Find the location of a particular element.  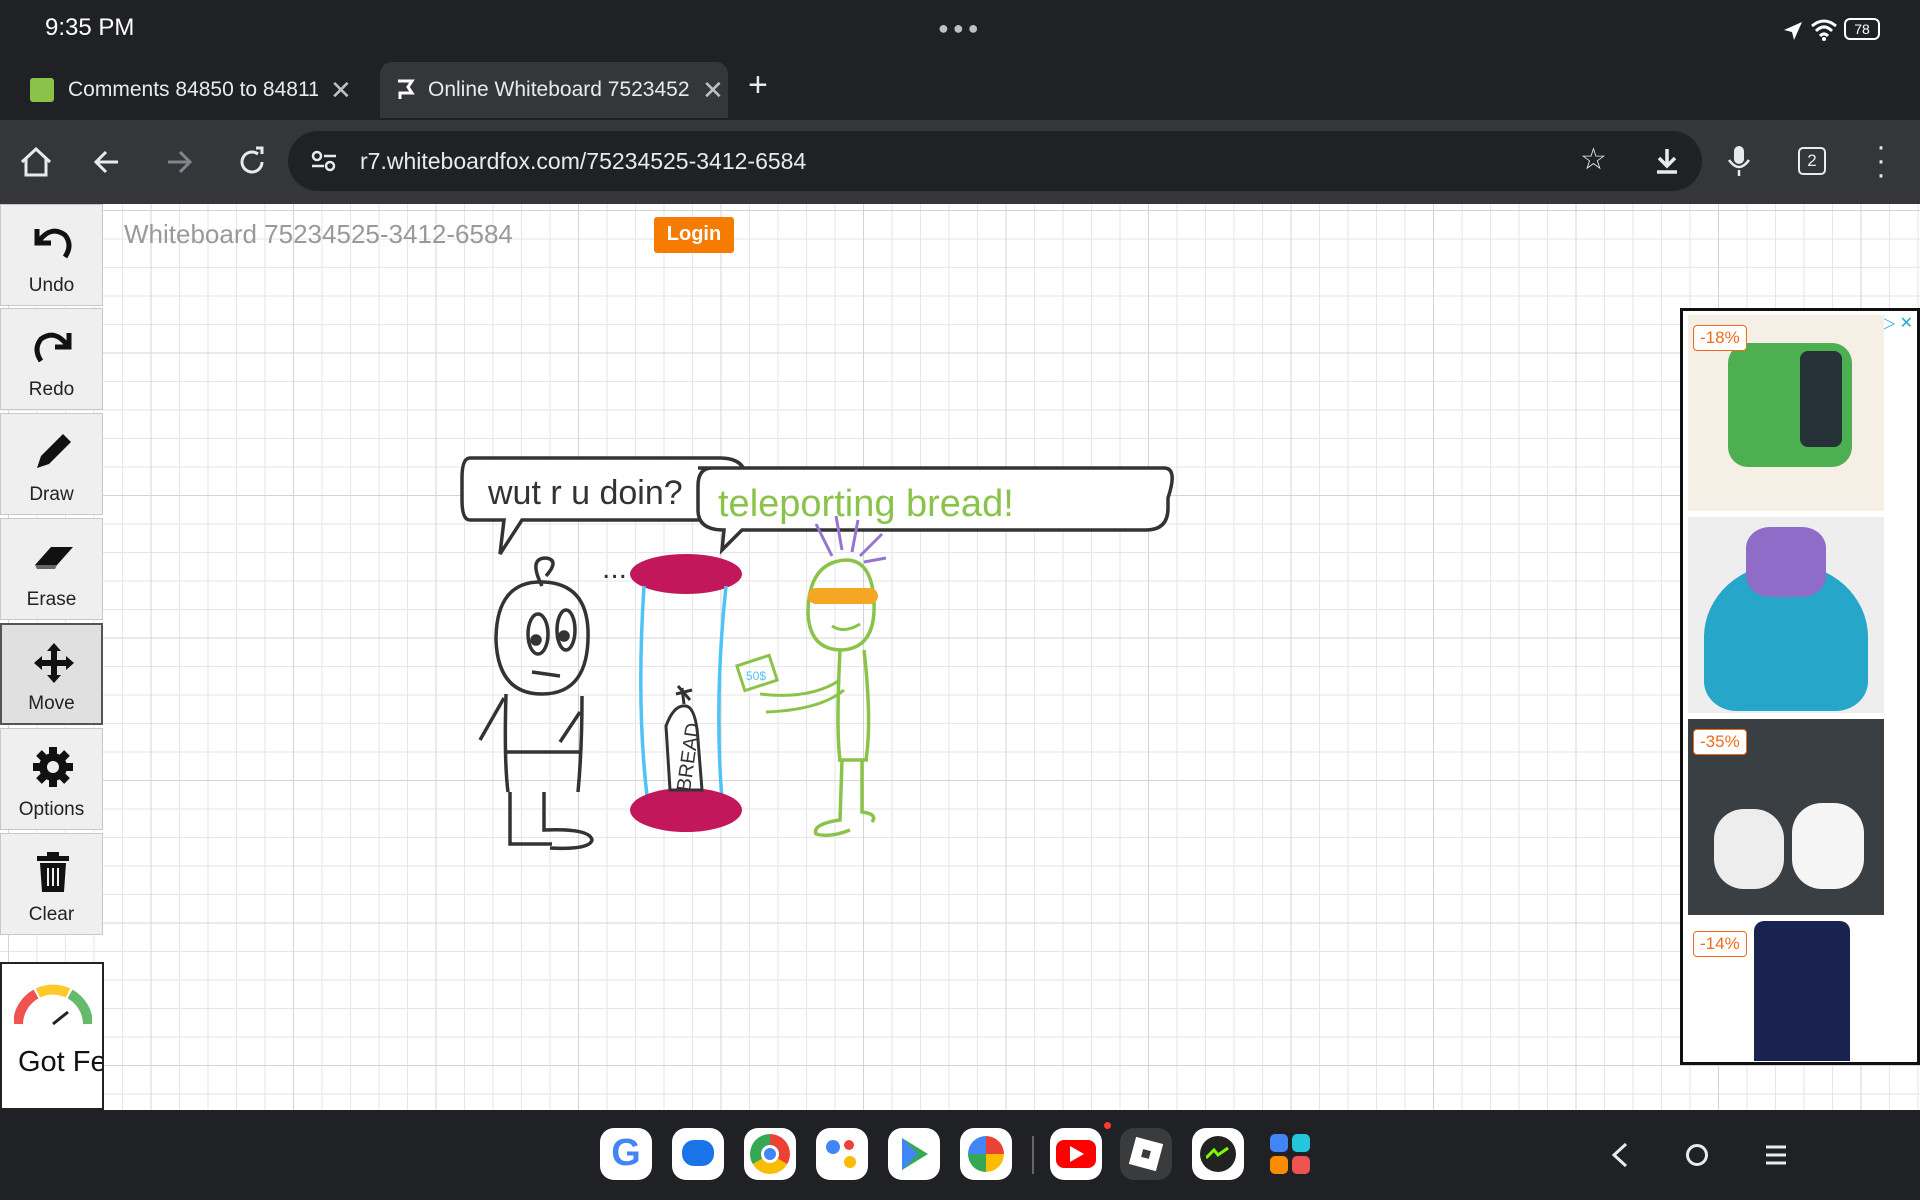

bubble-right-text: teleporting bread! is located at coordinates (866, 504).